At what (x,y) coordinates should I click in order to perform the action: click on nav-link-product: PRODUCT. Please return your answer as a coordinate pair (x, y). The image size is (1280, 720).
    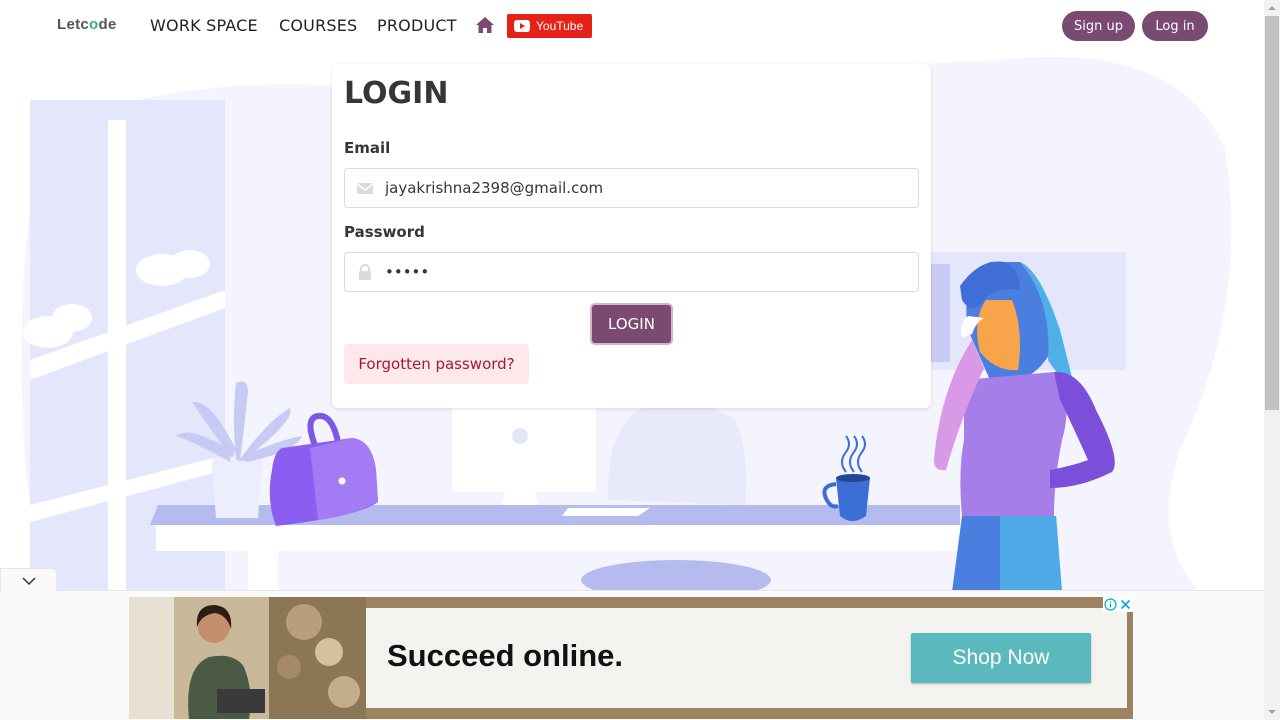
    Looking at the image, I should click on (417, 25).